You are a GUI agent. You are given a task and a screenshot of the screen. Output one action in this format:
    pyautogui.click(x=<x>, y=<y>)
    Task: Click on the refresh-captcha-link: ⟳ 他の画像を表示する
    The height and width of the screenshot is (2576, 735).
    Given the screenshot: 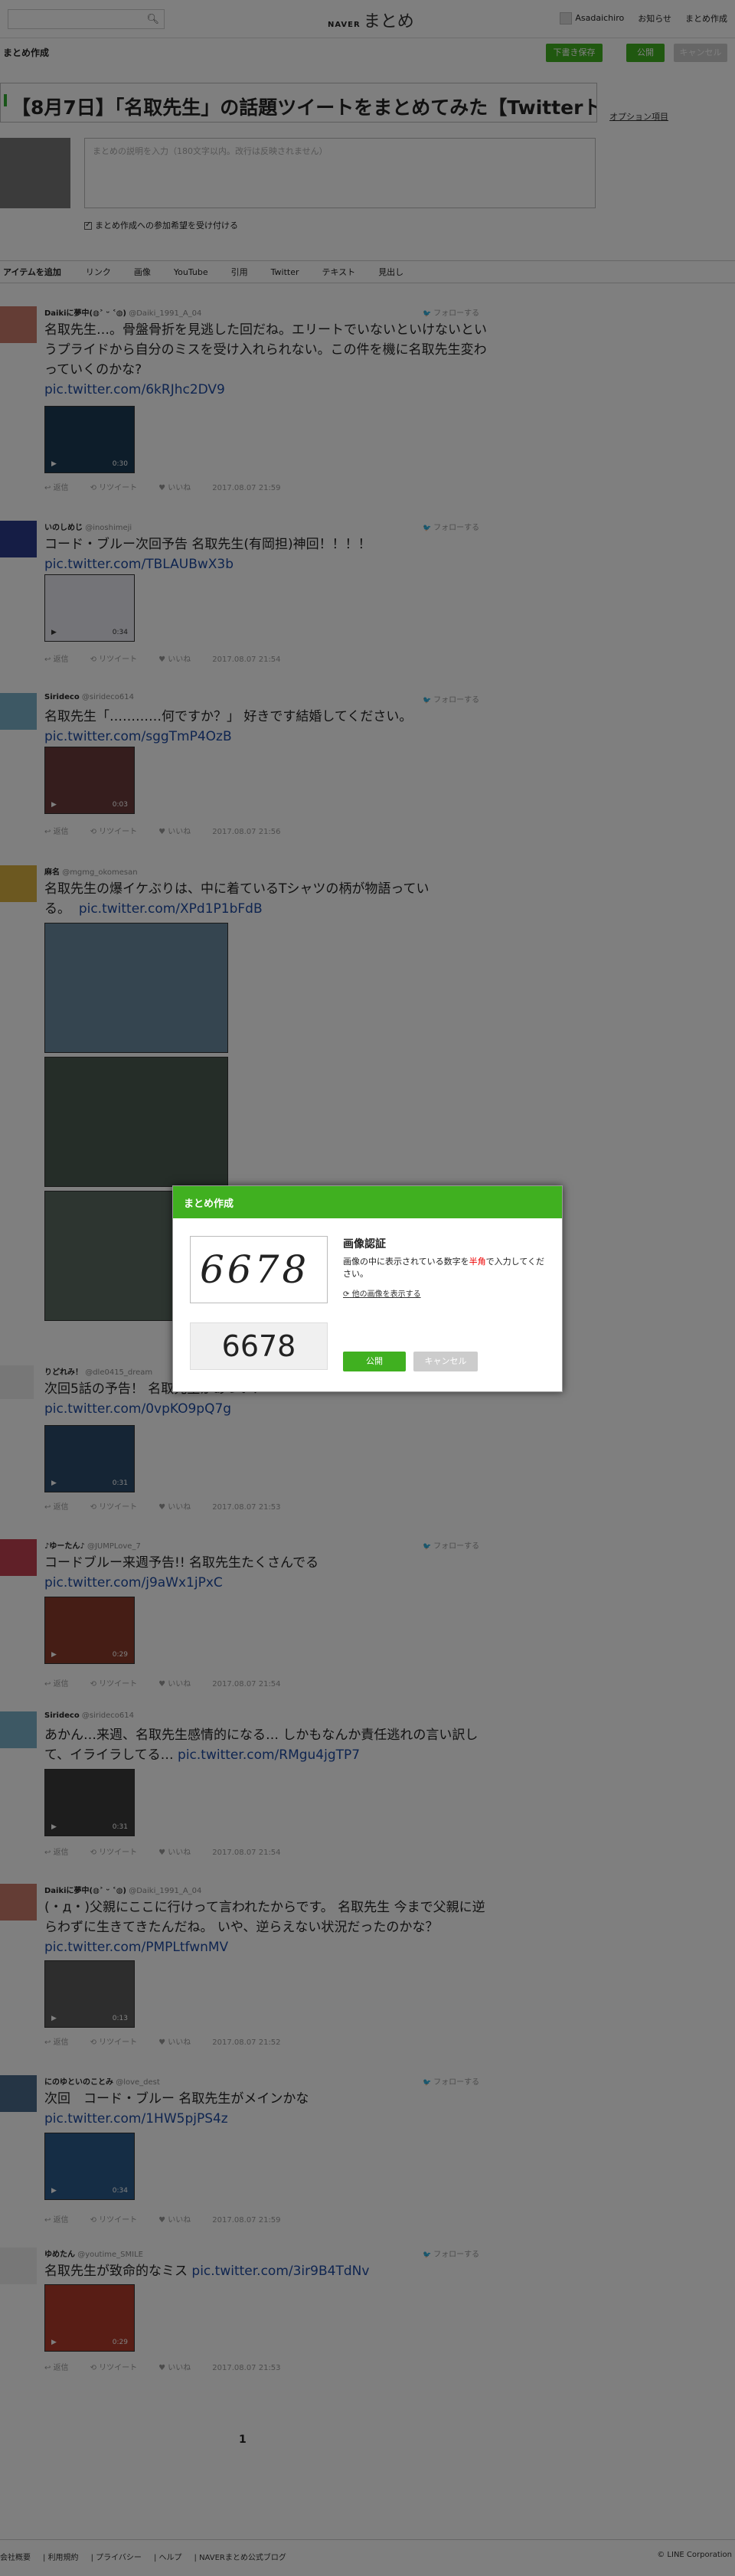 What is the action you would take?
    pyautogui.click(x=382, y=1293)
    